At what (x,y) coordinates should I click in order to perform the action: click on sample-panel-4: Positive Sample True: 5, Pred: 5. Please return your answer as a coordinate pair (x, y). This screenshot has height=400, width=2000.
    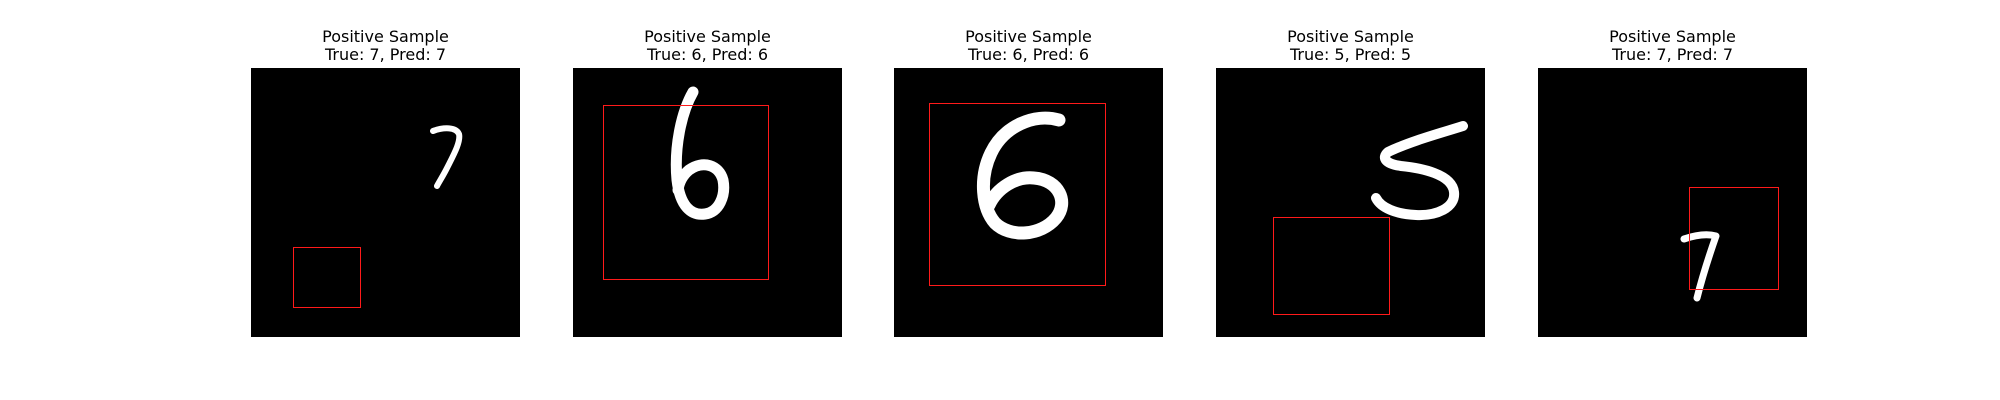
    Looking at the image, I should click on (1350, 170).